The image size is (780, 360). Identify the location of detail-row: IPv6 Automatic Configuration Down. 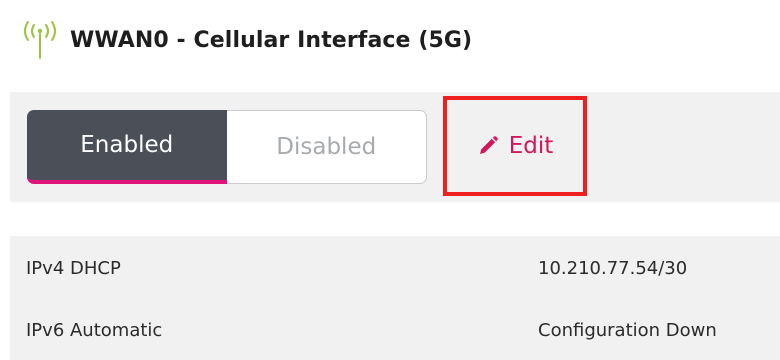
(395, 332).